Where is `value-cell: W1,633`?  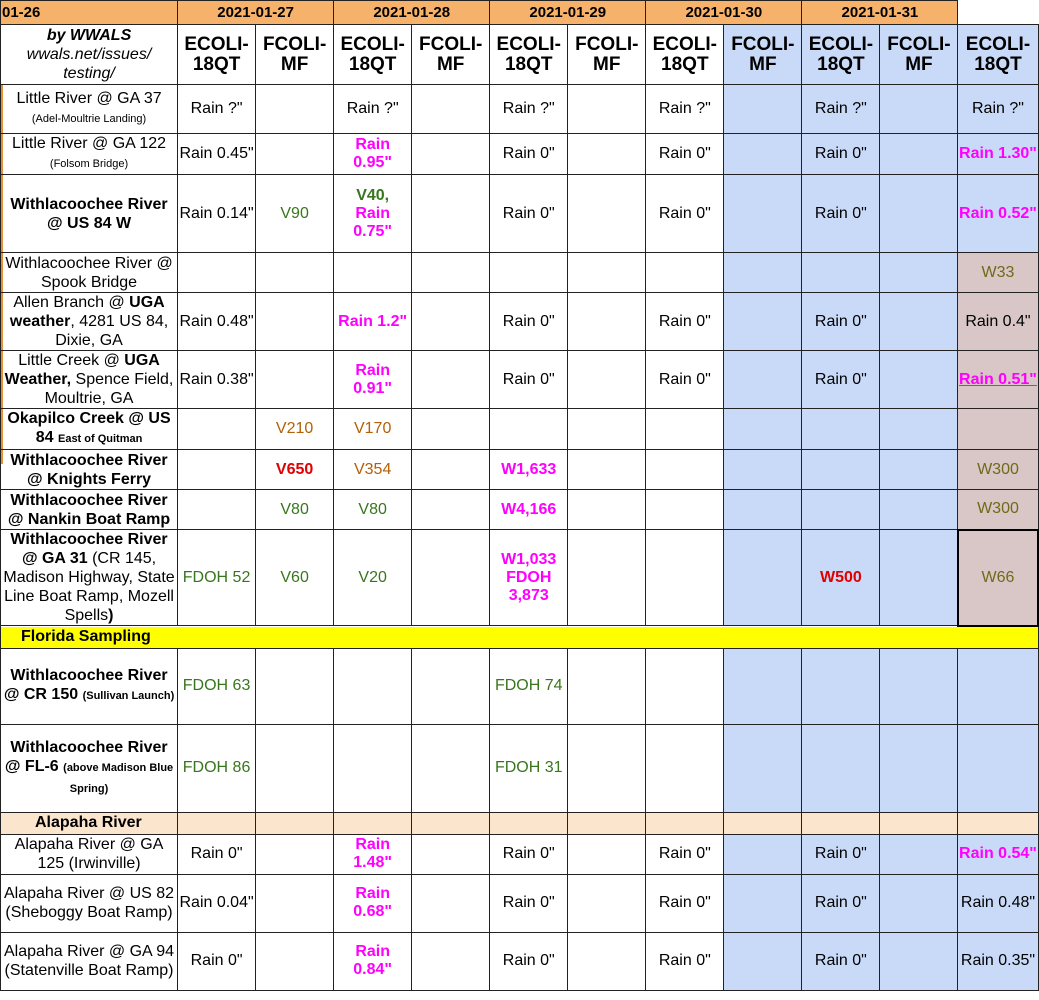 value-cell: W1,633 is located at coordinates (529, 469).